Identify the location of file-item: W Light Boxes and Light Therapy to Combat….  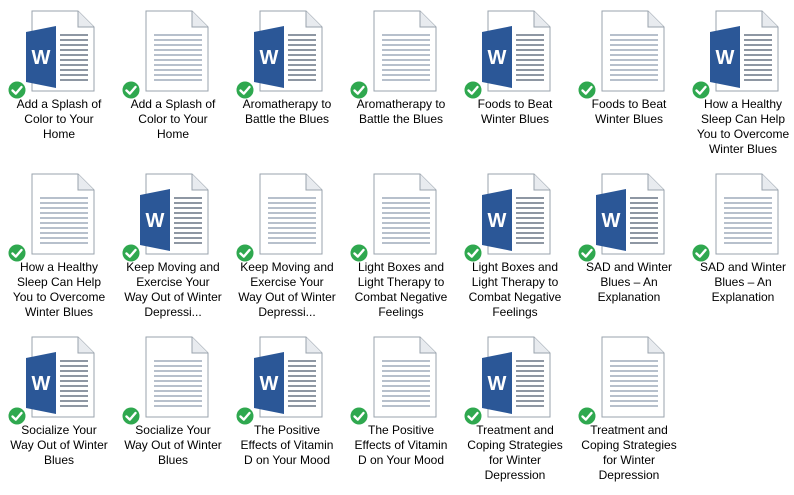
(511, 243).